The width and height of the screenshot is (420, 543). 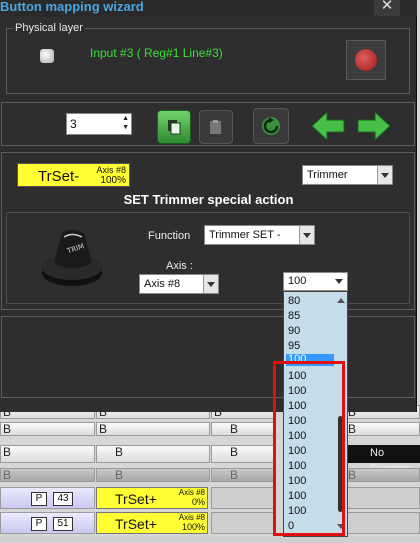 I want to click on current-action-tag: TrSet- Axis #8 100%, so click(x=73, y=175).